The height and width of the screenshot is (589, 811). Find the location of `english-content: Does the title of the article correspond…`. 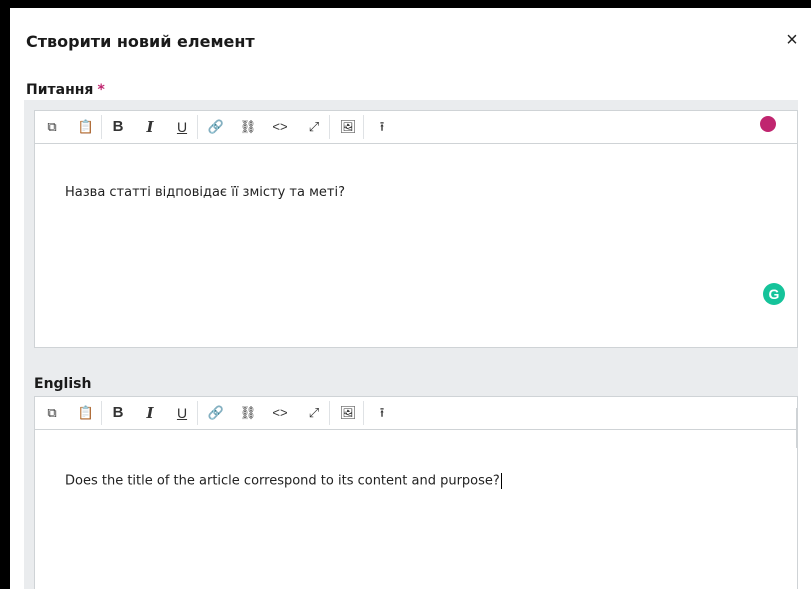

english-content: Does the title of the article correspond… is located at coordinates (283, 481).